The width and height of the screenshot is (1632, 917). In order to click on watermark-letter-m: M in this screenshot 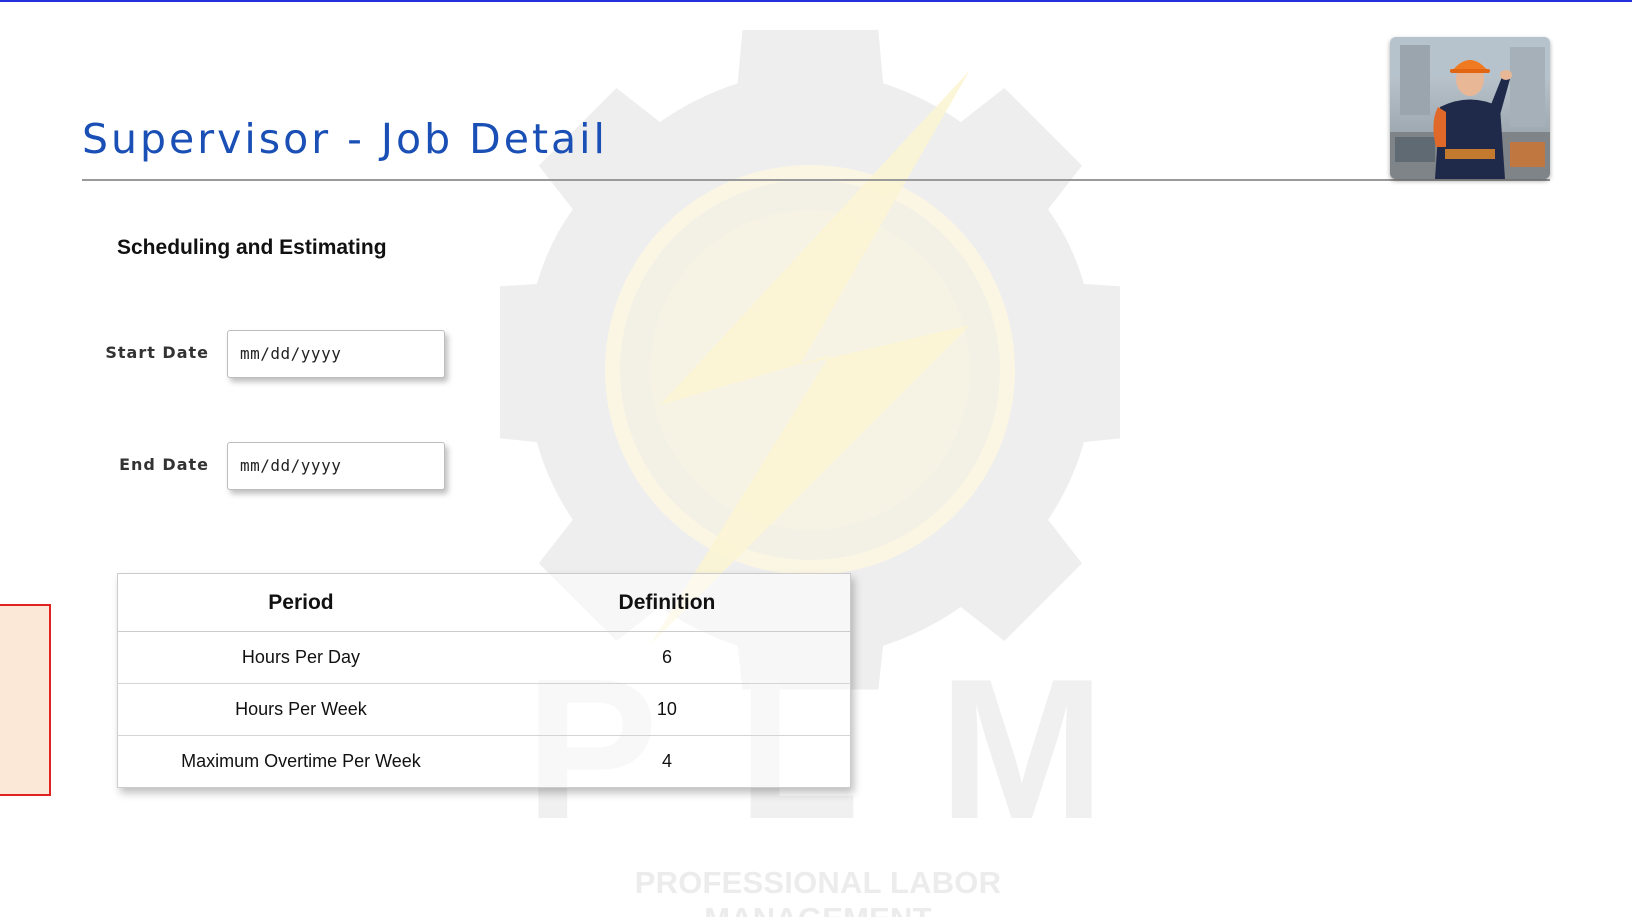, I will do `click(1021, 749)`.